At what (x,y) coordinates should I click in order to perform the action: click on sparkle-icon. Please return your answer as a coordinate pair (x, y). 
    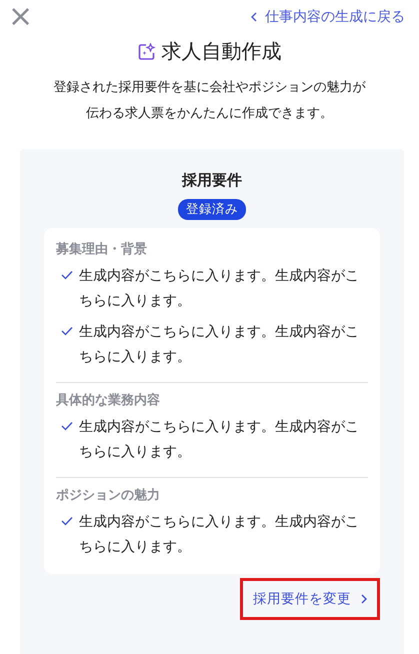
    Looking at the image, I should click on (147, 51).